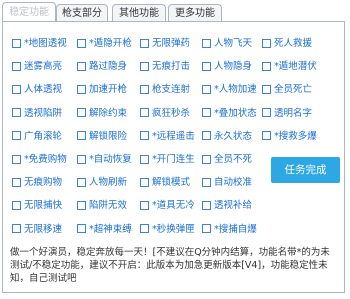 The height and width of the screenshot is (299, 350). Describe the element at coordinates (227, 160) in the screenshot. I see `feature-checkbox-item: 全员不死` at that location.